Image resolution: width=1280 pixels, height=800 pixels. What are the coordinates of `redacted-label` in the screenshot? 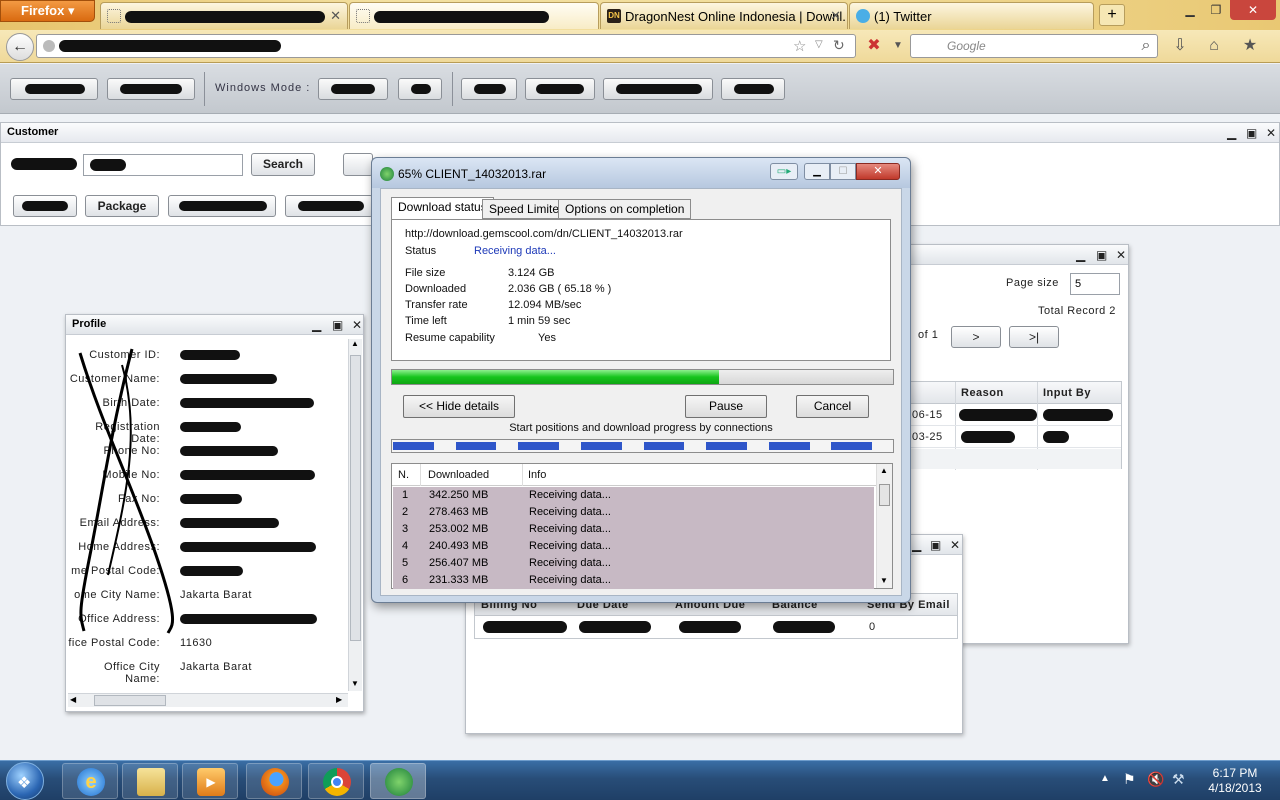 It's located at (45, 206).